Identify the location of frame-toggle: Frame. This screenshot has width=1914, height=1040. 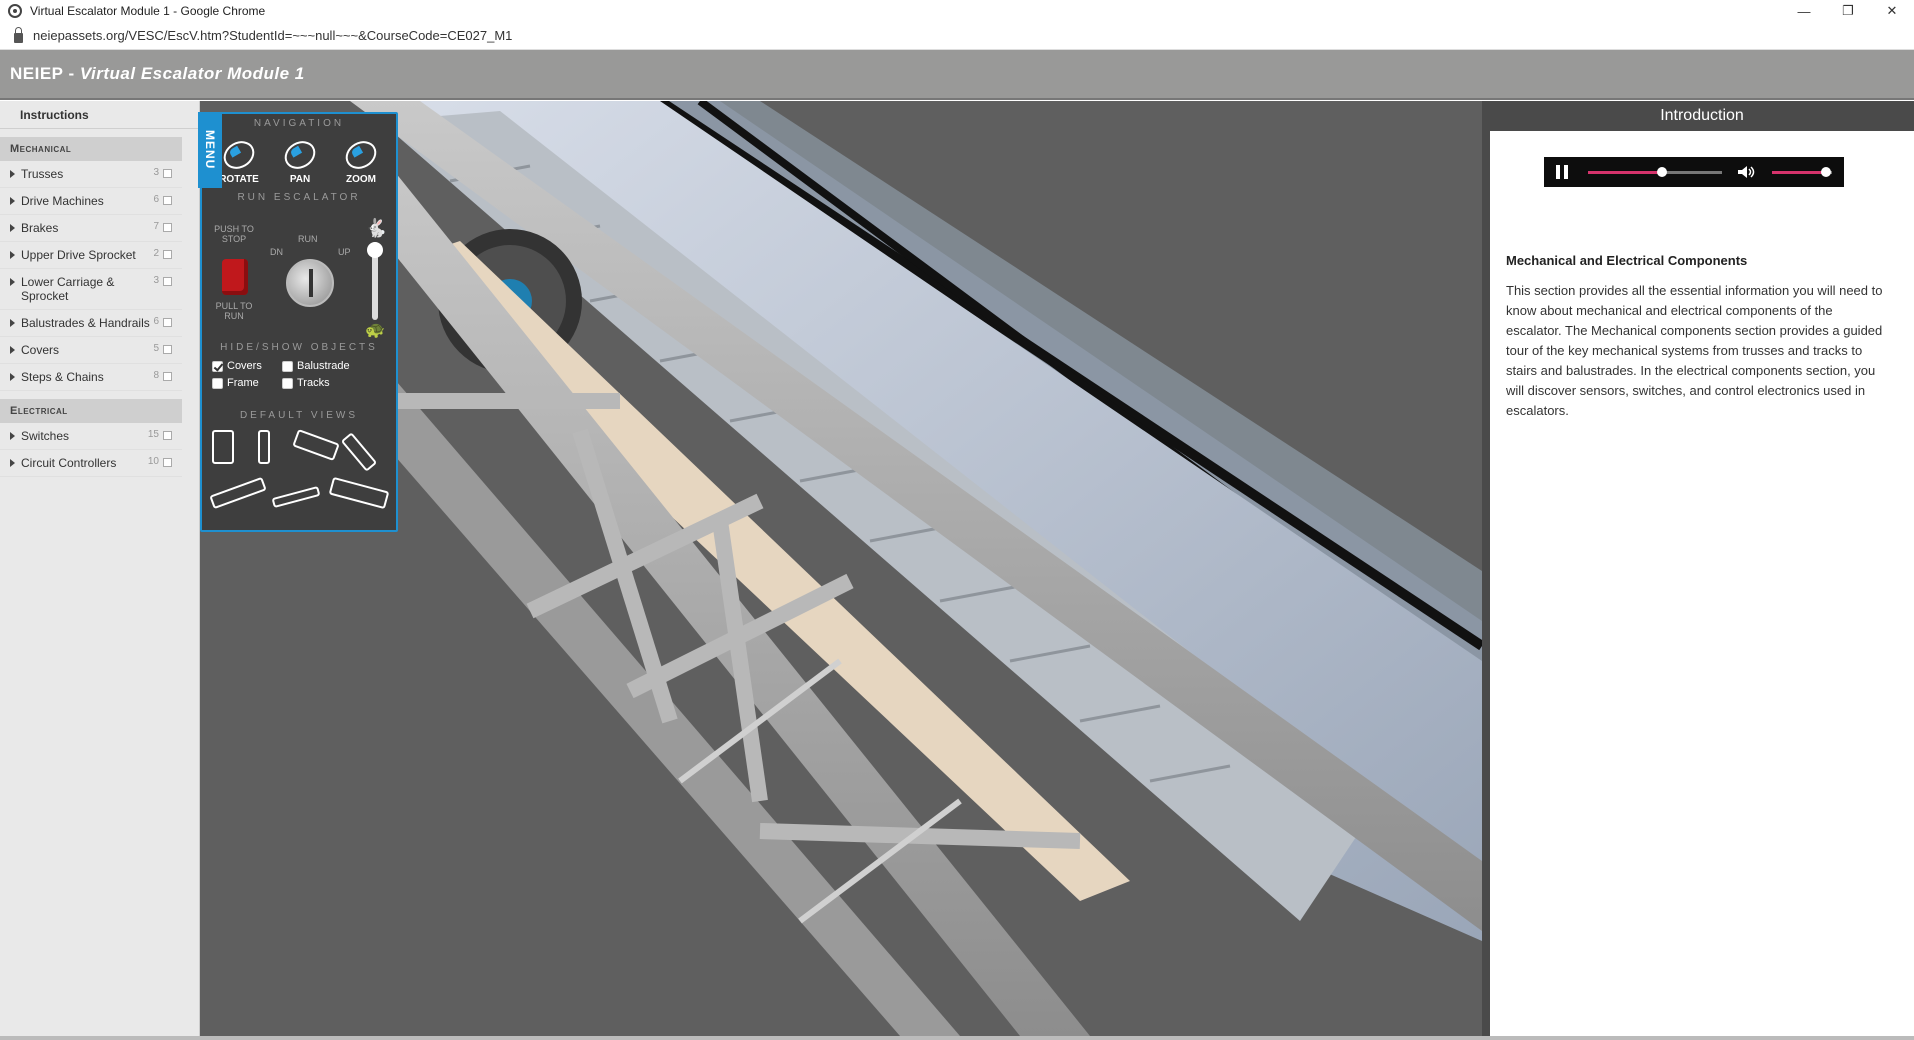
(235, 383).